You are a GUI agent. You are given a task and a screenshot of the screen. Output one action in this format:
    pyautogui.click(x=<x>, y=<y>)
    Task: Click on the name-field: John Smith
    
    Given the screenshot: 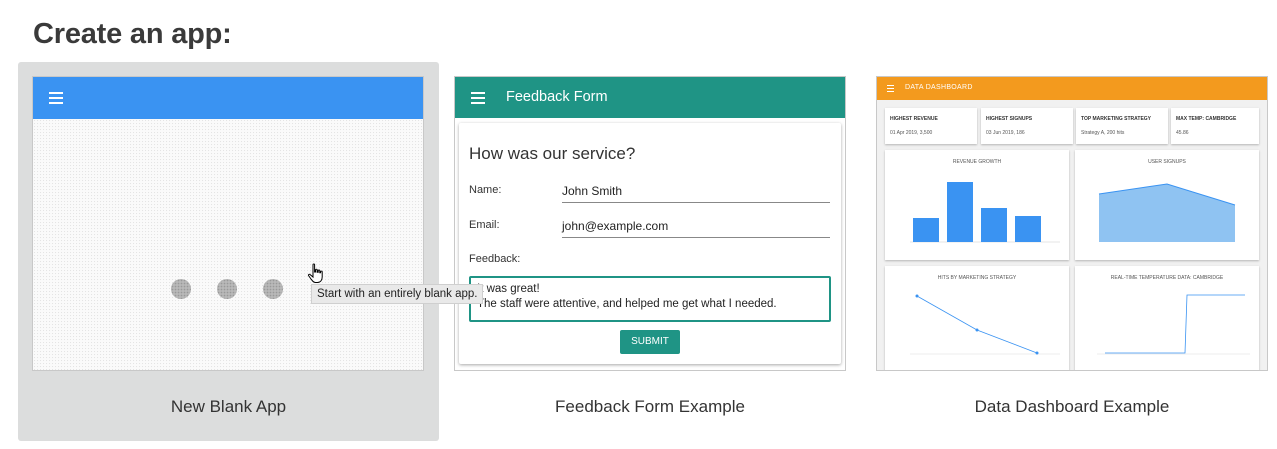 What is the action you would take?
    pyautogui.click(x=696, y=193)
    